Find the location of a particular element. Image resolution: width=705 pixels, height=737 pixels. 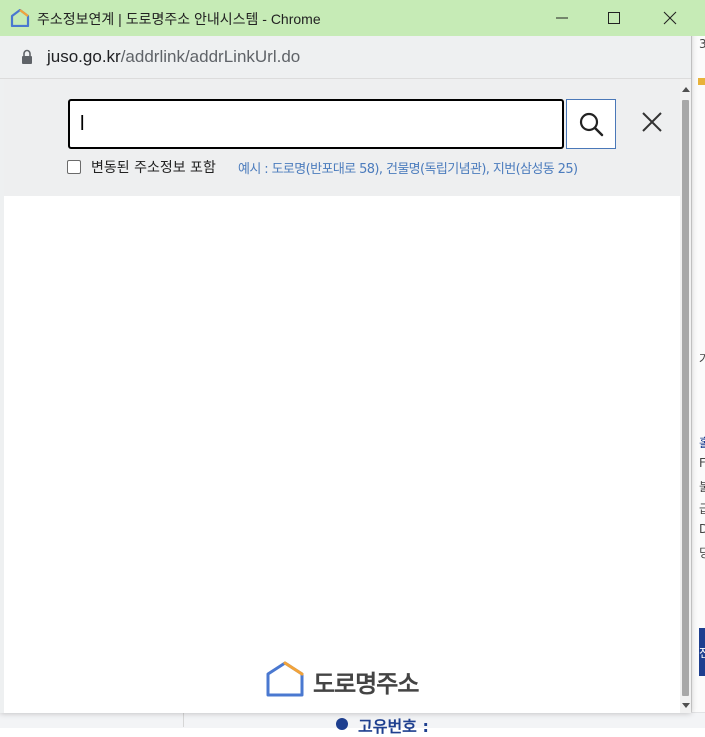

include-changed-address-checkbox is located at coordinates (74, 167).